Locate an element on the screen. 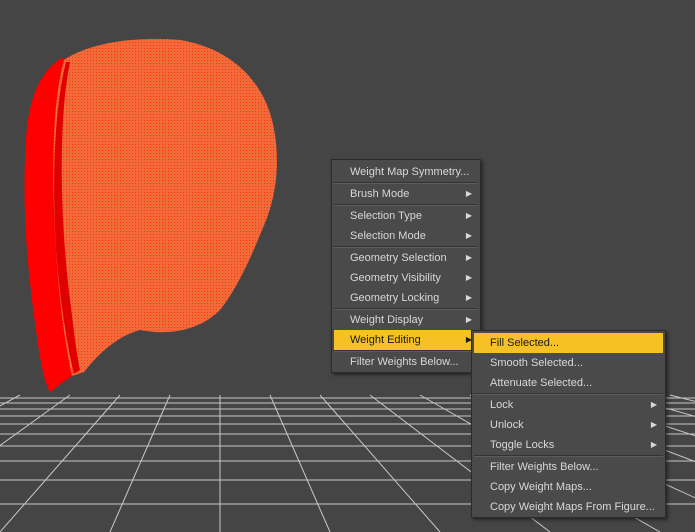 Image resolution: width=695 pixels, height=532 pixels. menu-item-label: Geometry Selection is located at coordinates (398, 258).